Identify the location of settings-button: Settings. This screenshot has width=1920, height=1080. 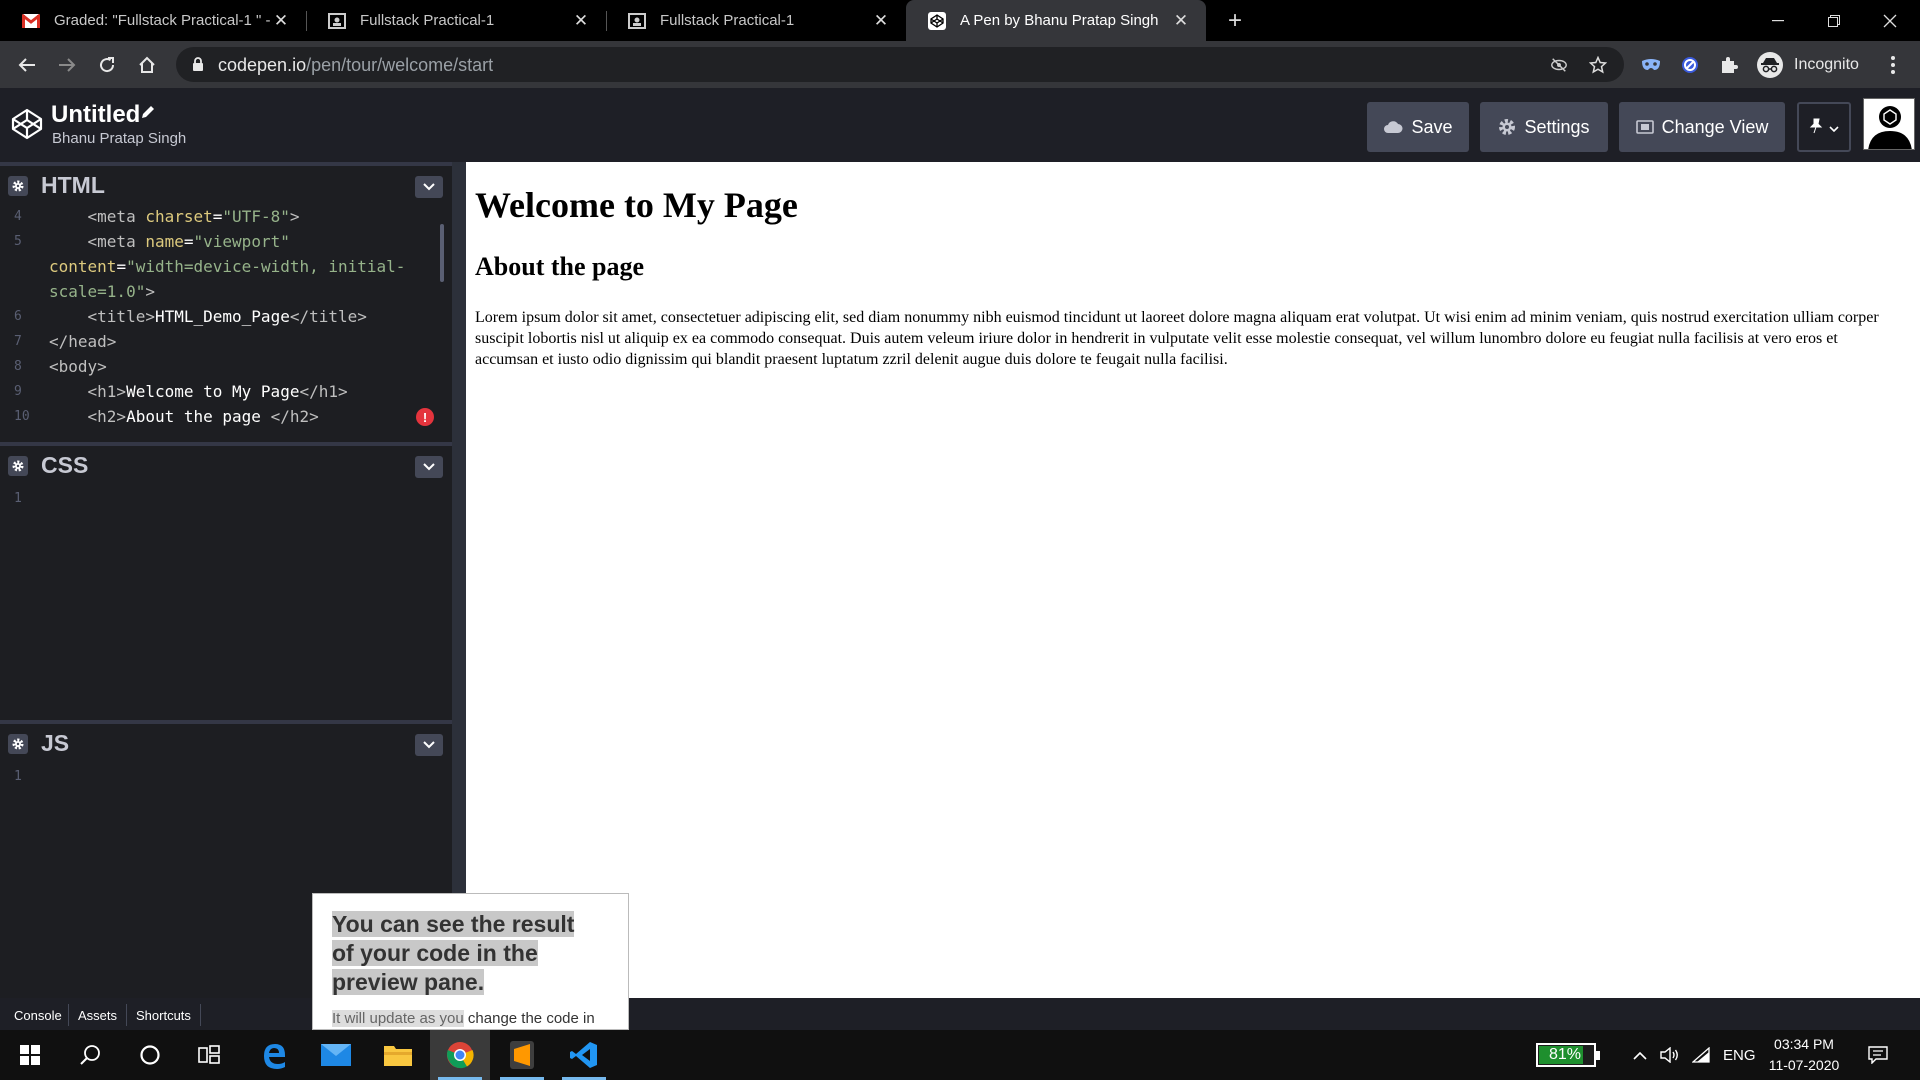
(1544, 127).